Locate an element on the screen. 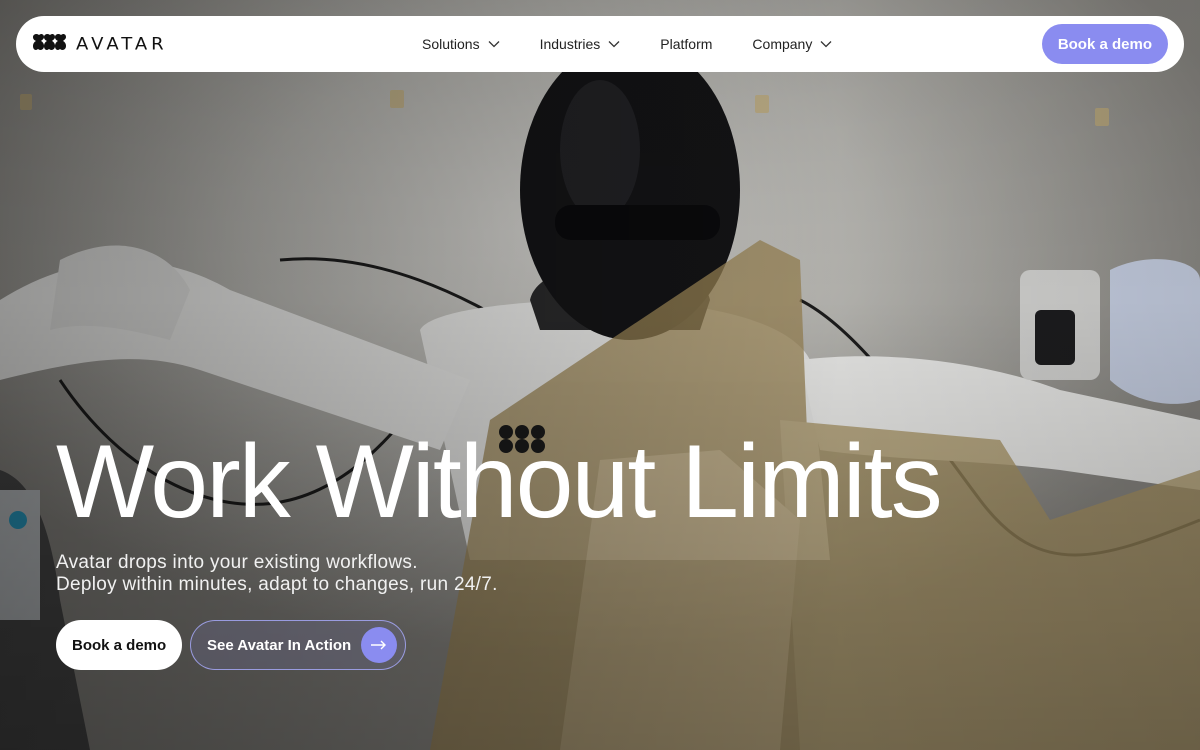 The height and width of the screenshot is (750, 1200). hero-book-demo-button: Book a demo is located at coordinates (119, 645).